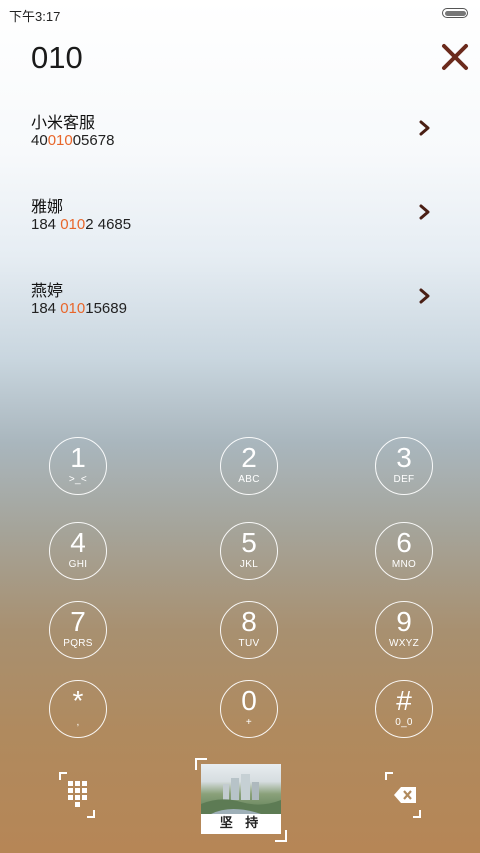 The image size is (480, 853). I want to click on thumbnail-image: 坚 持, so click(241, 799).